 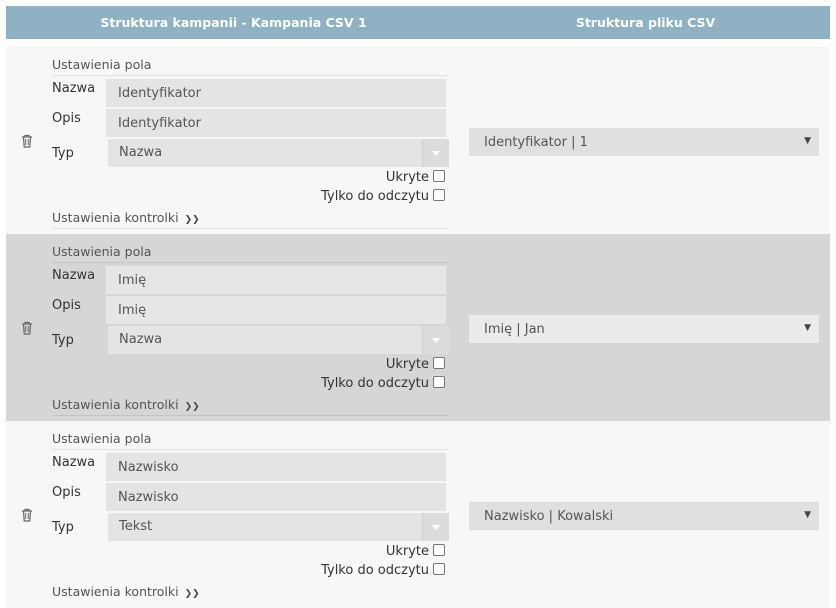 I want to click on csv-column-select: Nazwisko | Kowalski ▼, so click(x=644, y=516).